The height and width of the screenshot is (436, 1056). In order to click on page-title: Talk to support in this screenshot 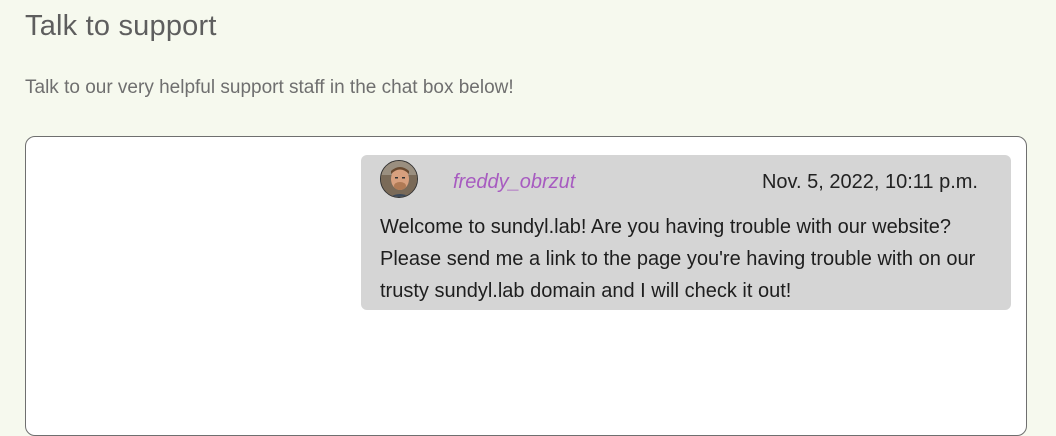, I will do `click(121, 26)`.